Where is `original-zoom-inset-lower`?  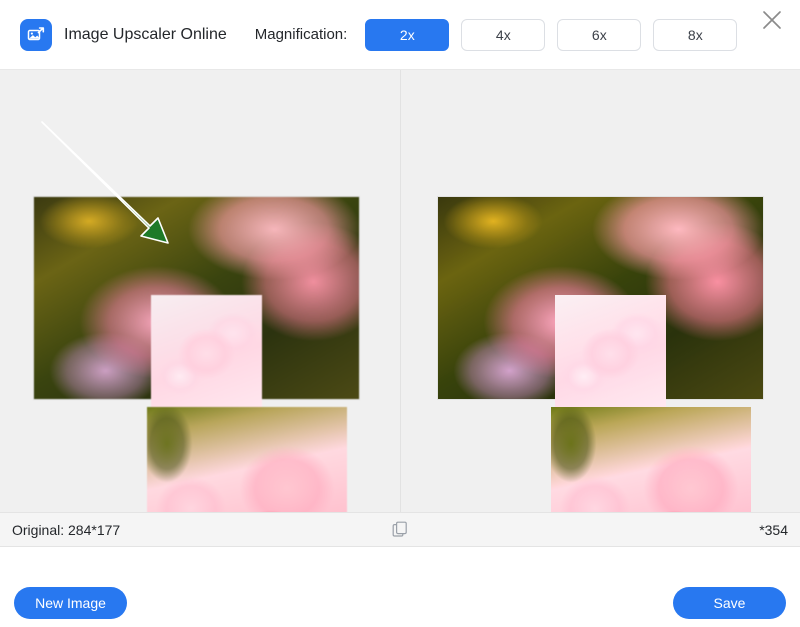 original-zoom-inset-lower is located at coordinates (247, 459).